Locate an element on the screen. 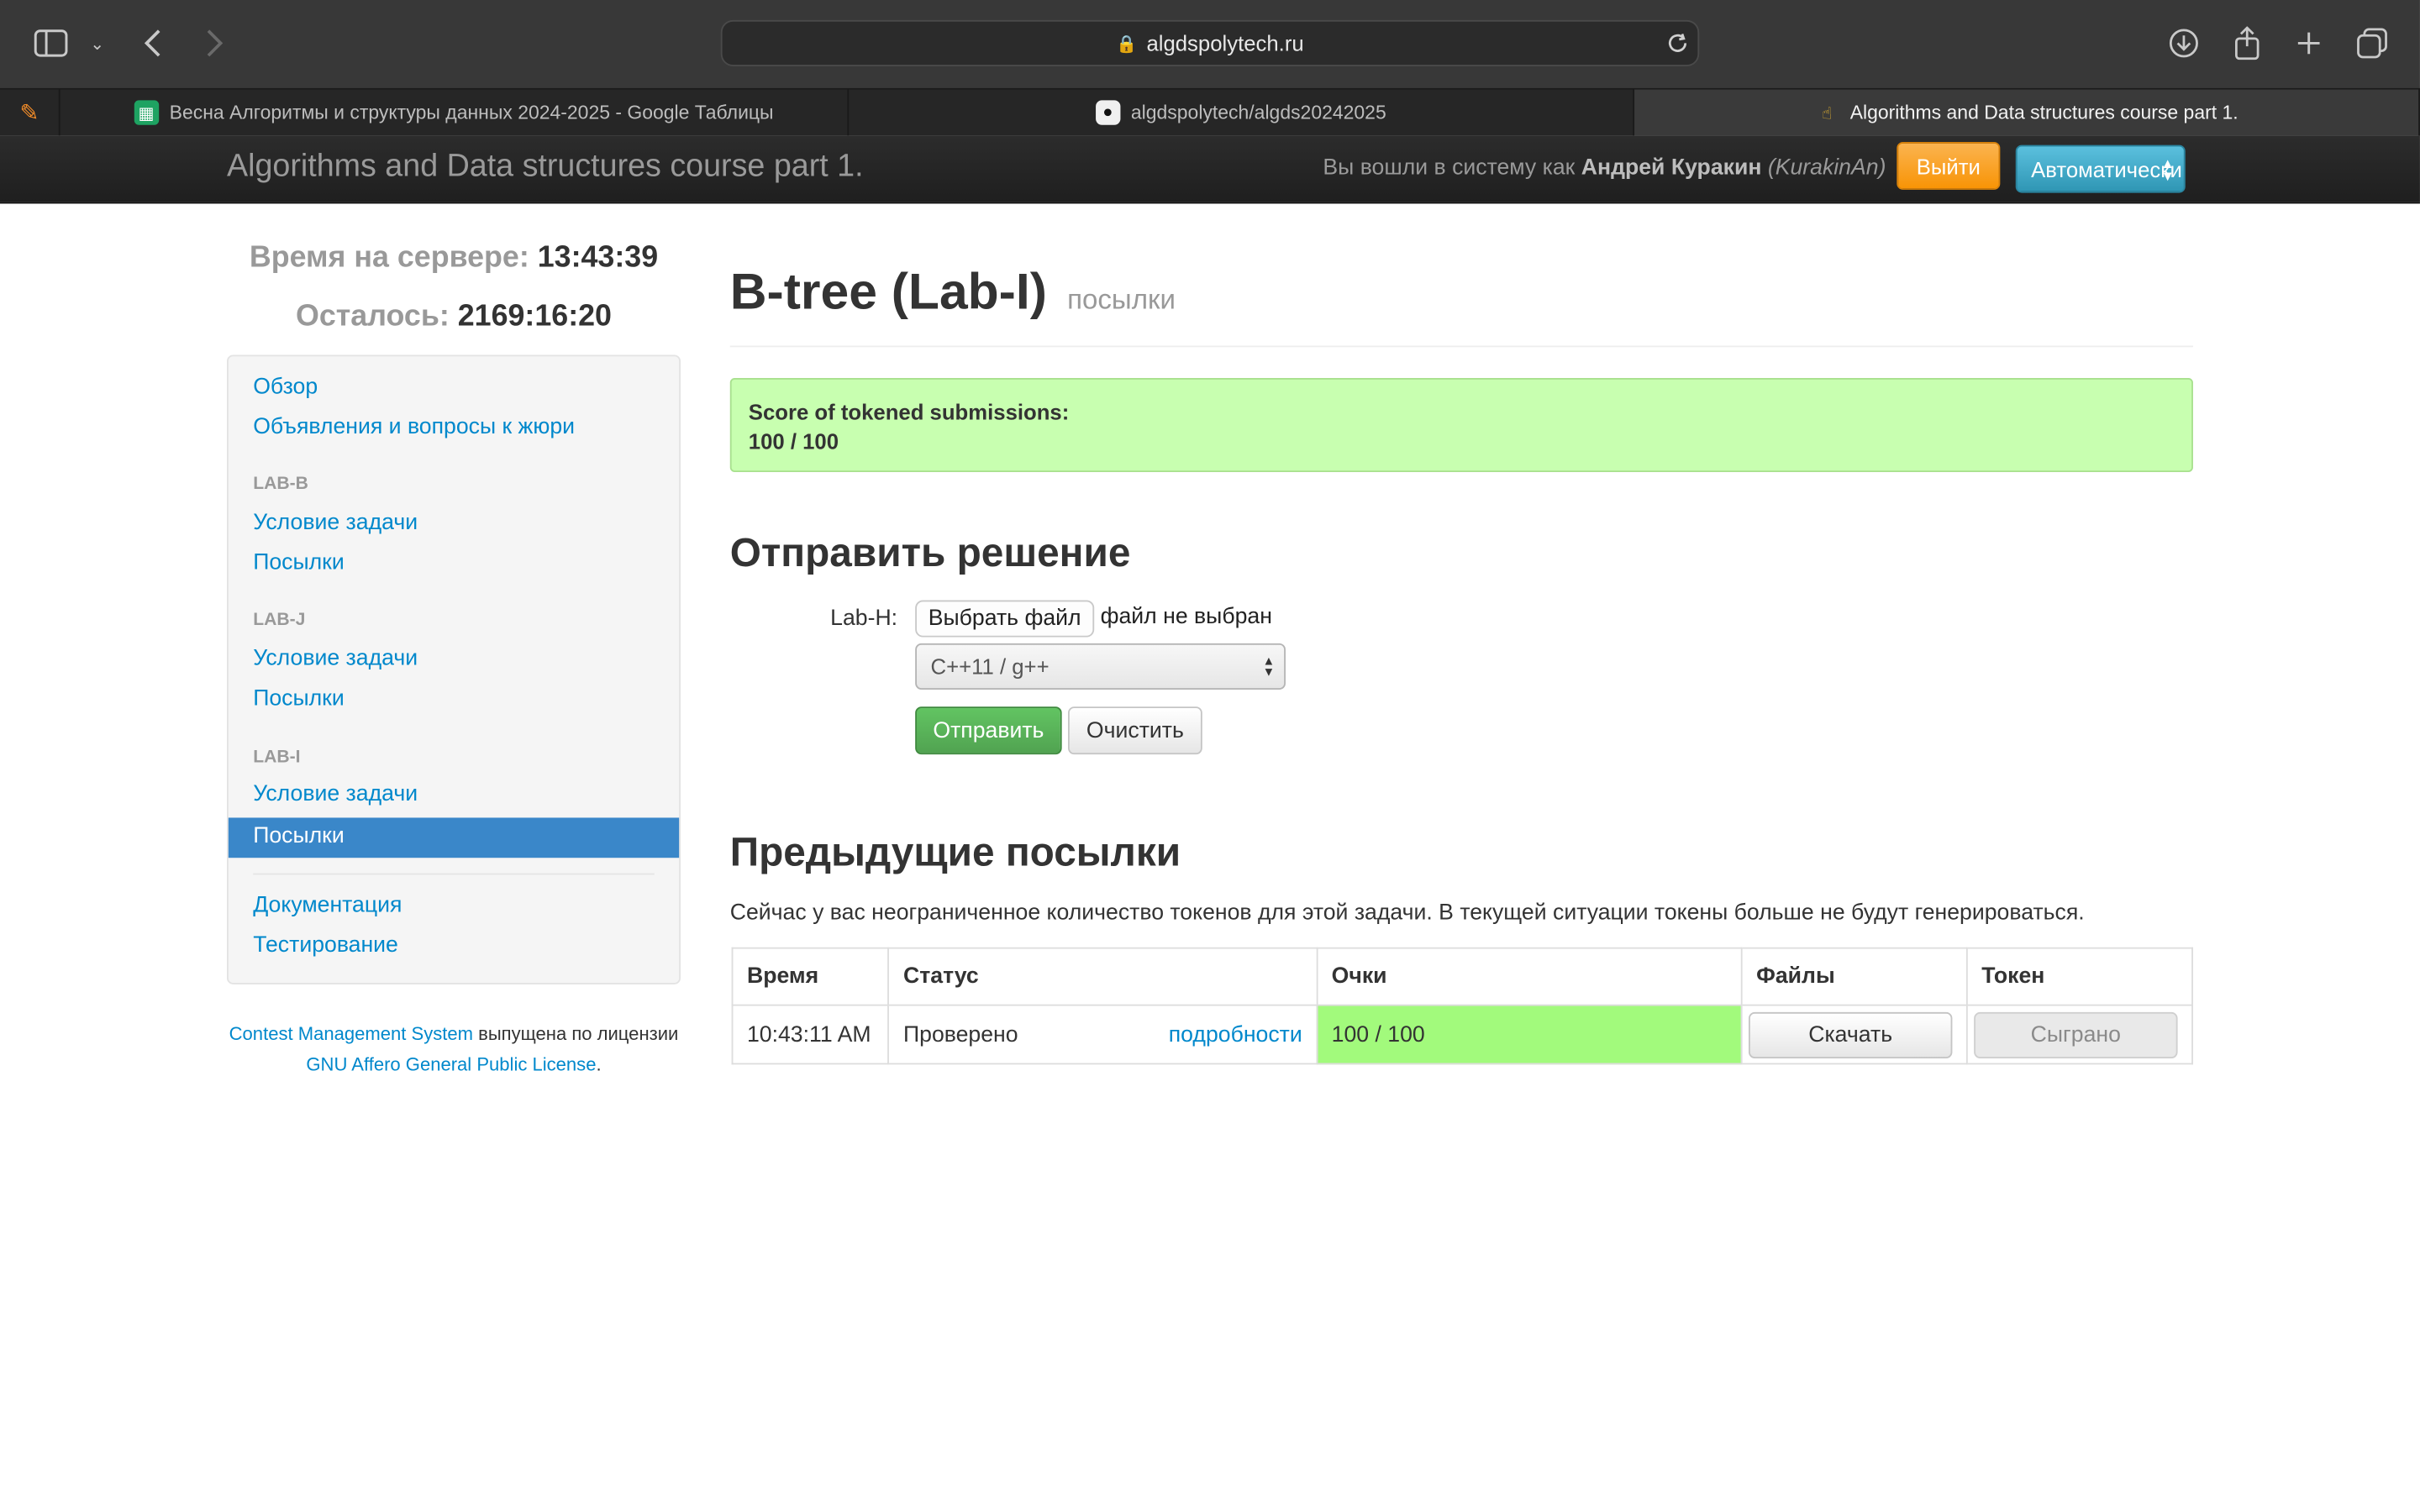 The width and height of the screenshot is (2420, 1512). submission-token: Сыграно is located at coordinates (2079, 1034).